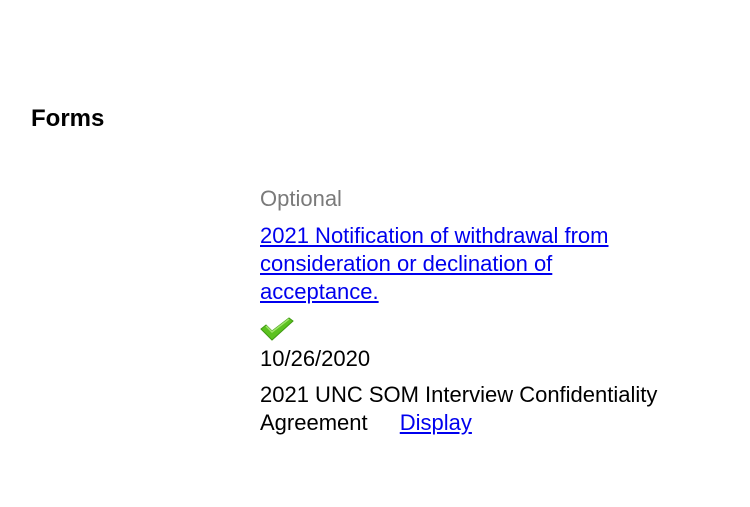 This screenshot has width=750, height=507. I want to click on forms-heading: Forms, so click(68, 118).